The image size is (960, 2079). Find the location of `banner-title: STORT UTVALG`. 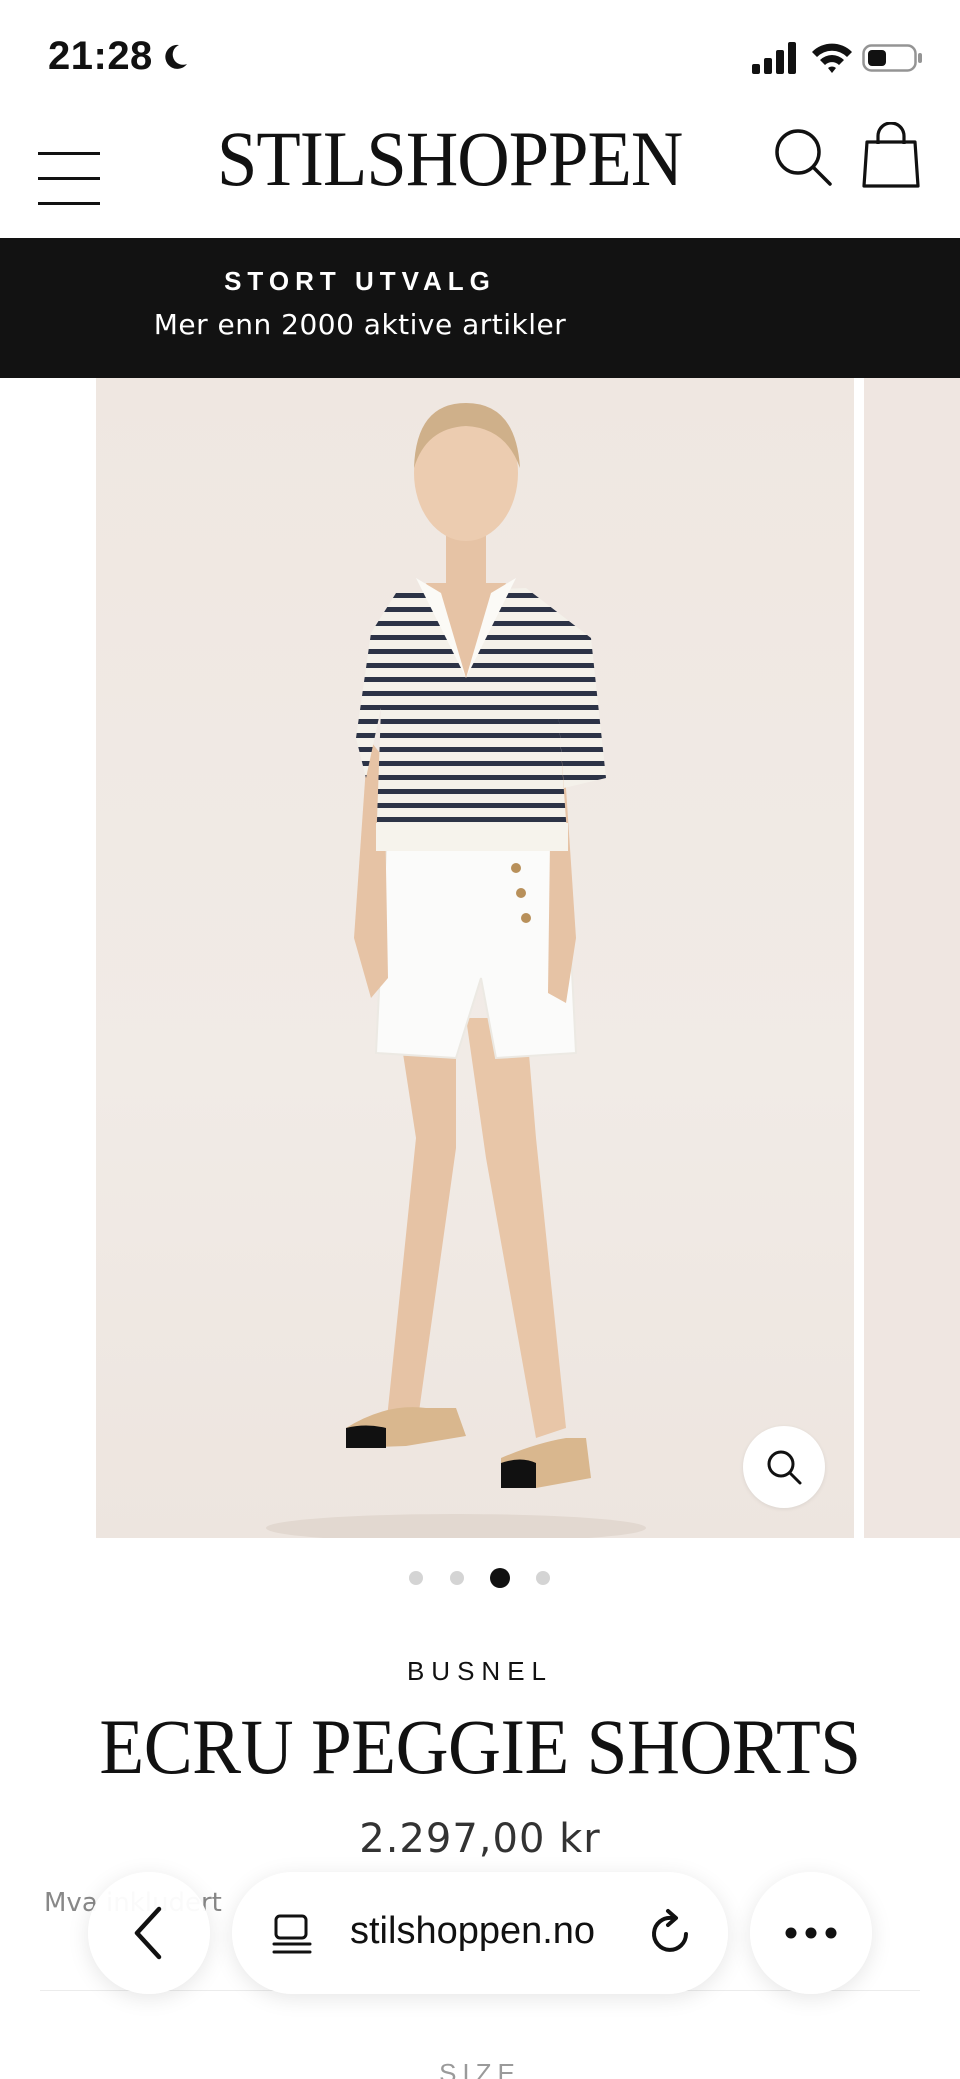

banner-title: STORT UTVALG is located at coordinates (360, 281).